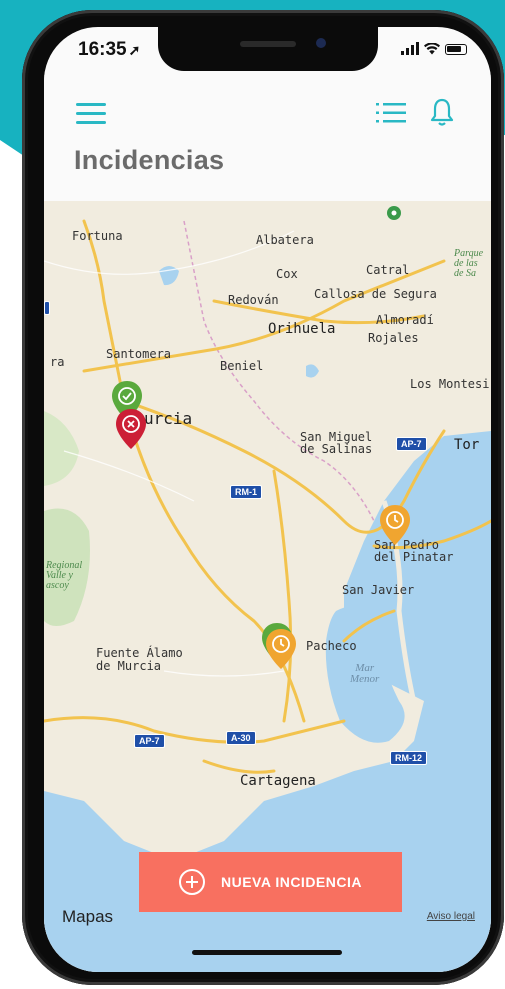  I want to click on map-label-albatera: Albatera, so click(285, 240).